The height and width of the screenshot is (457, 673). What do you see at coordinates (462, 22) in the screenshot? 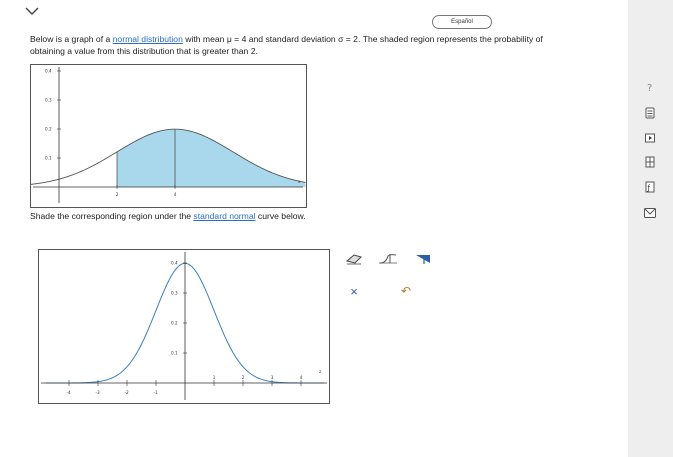
I see `language-button: Español` at bounding box center [462, 22].